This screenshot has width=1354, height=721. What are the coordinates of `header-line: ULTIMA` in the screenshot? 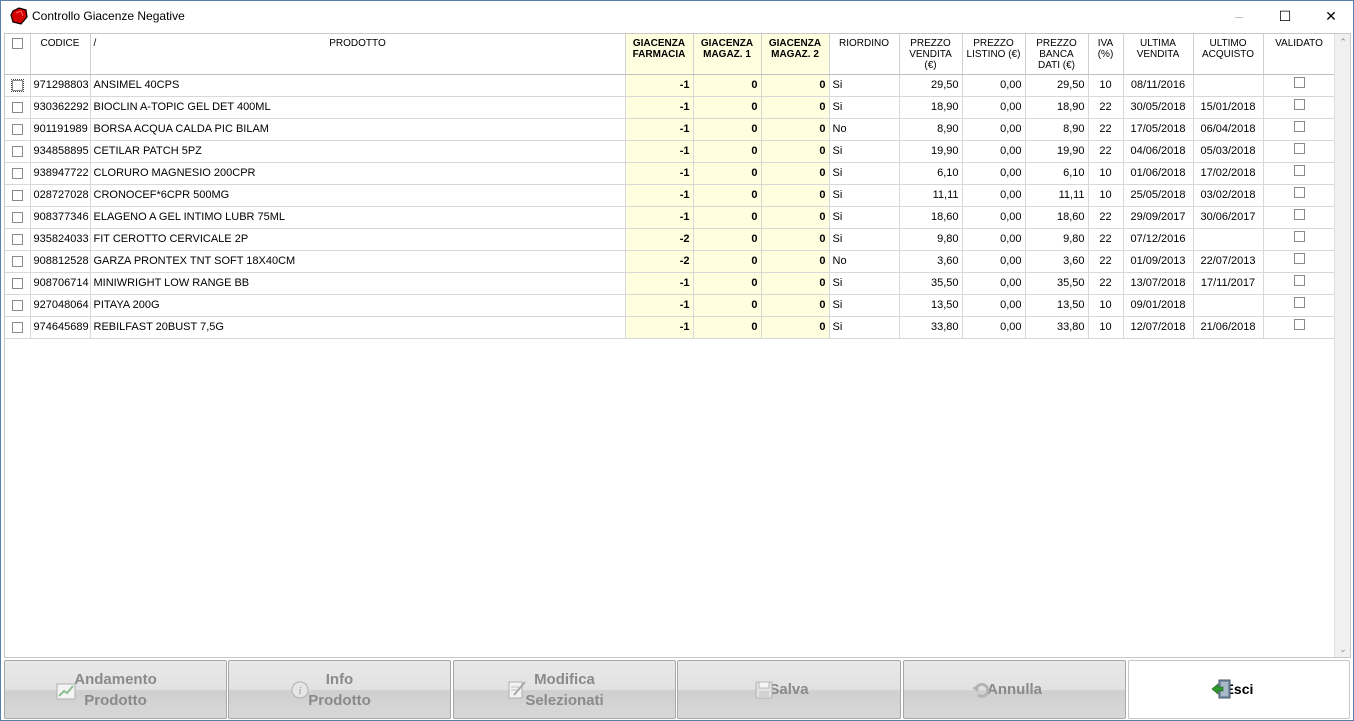 It's located at (1158, 43).